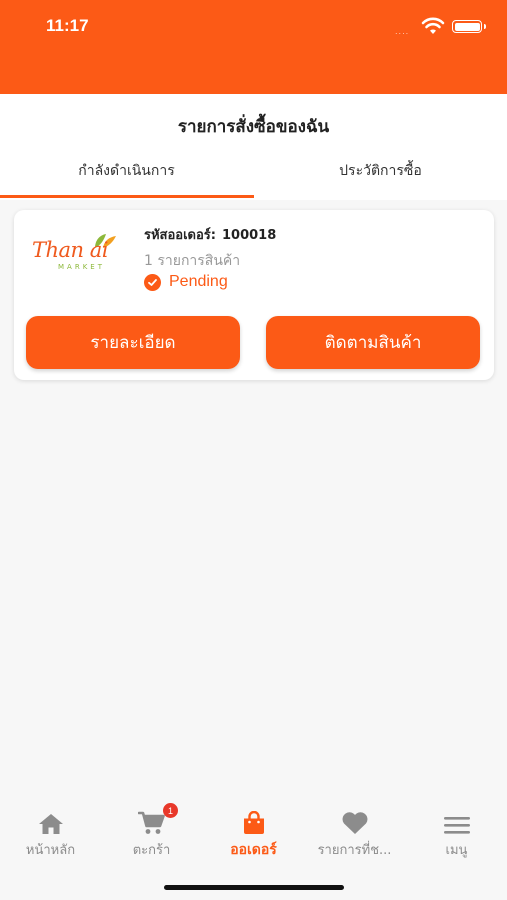 Image resolution: width=507 pixels, height=900 pixels. Describe the element at coordinates (253, 850) in the screenshot. I see `tab-orders-label: ออเดอร์` at that location.